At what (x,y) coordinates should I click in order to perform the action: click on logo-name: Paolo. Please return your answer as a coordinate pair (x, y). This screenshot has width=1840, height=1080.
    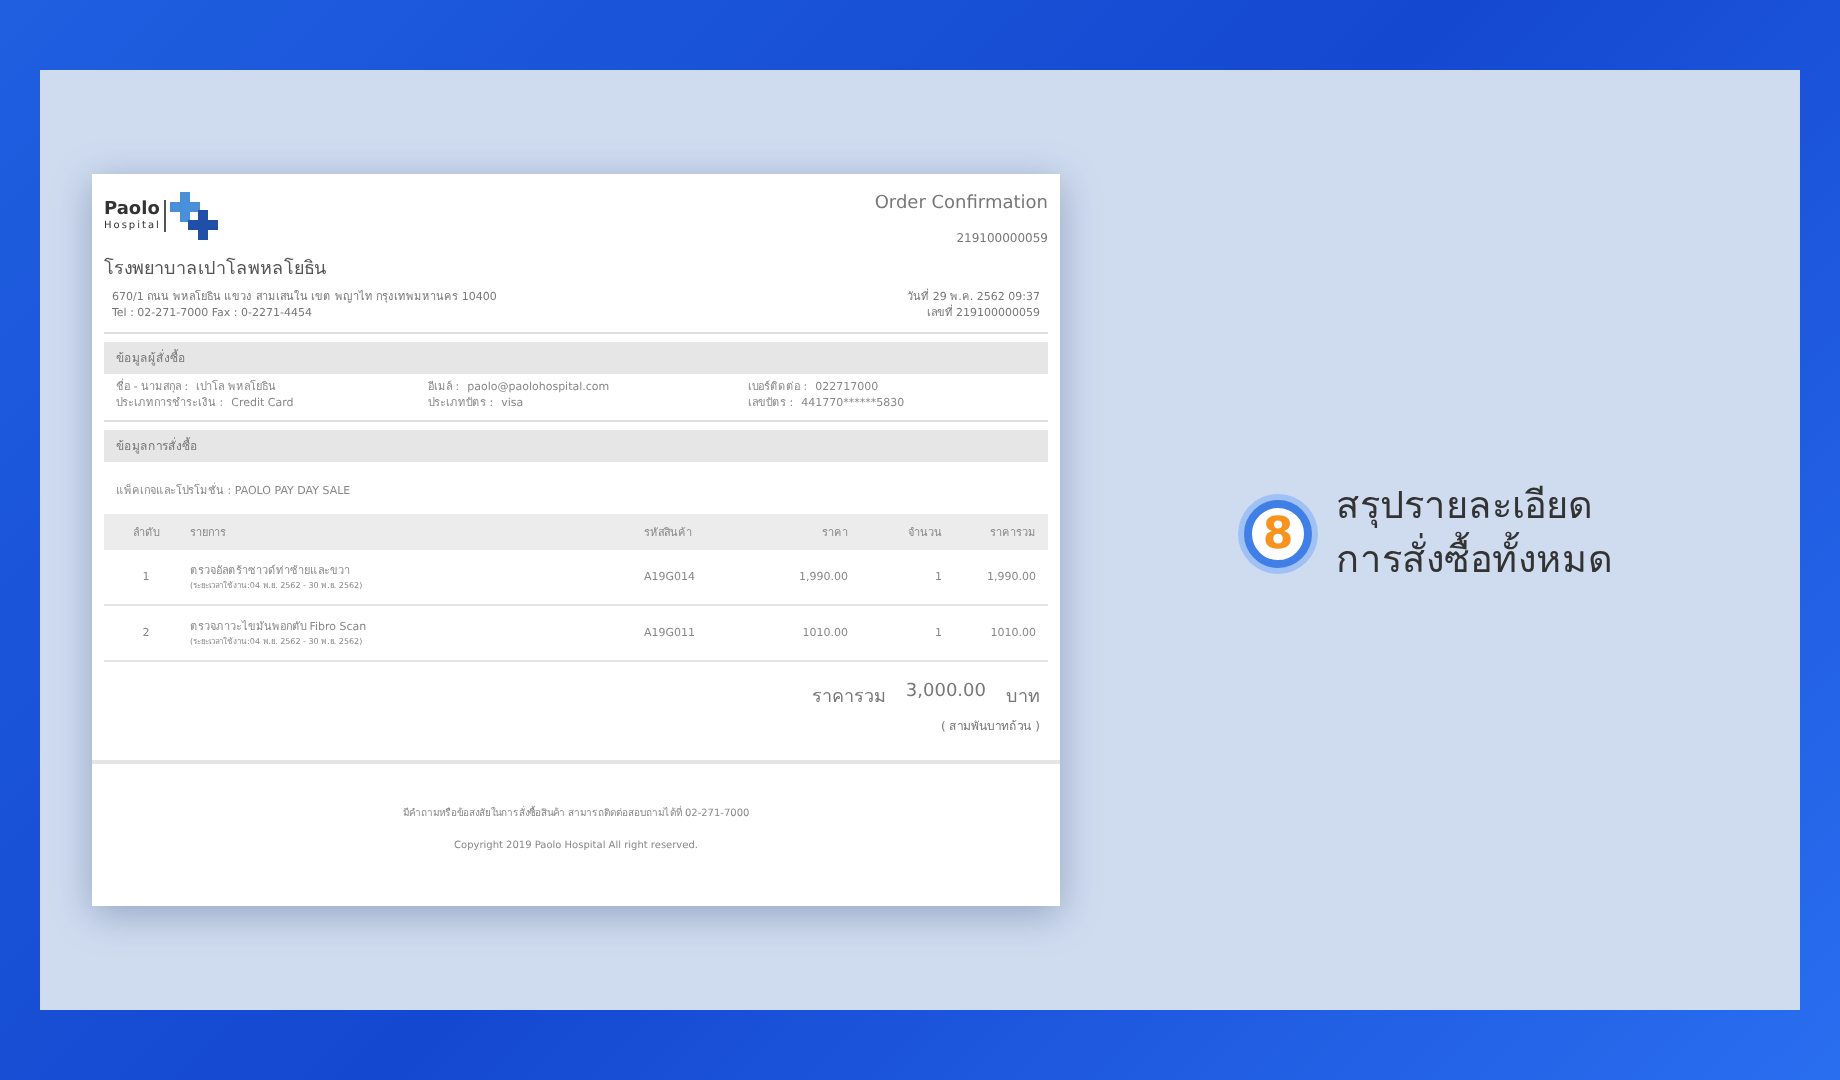
    Looking at the image, I should click on (132, 210).